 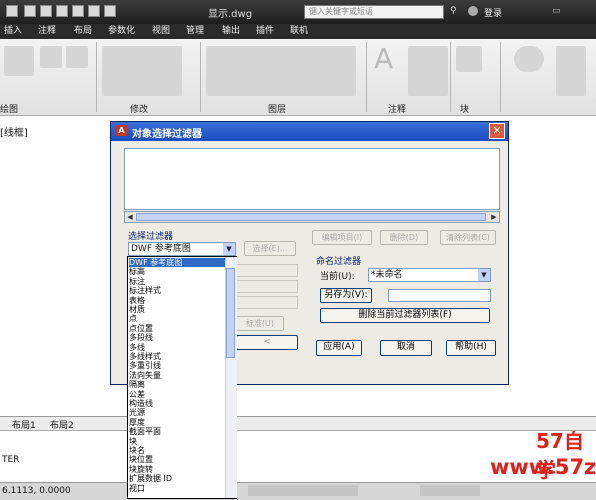 What do you see at coordinates (298, 423) in the screenshot?
I see `layout-tab-bar` at bounding box center [298, 423].